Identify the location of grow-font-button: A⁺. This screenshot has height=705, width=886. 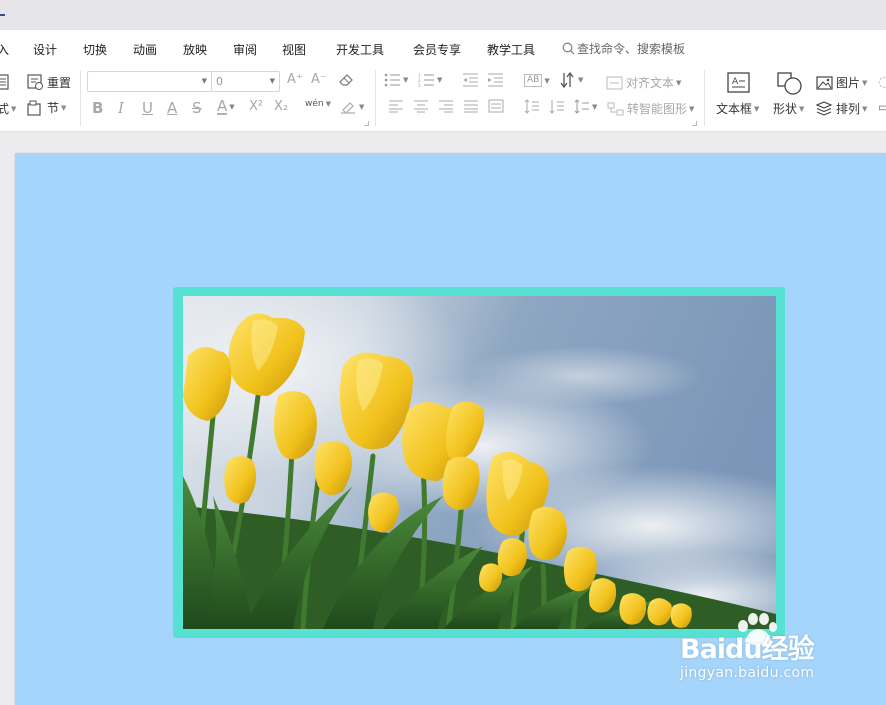
(295, 79).